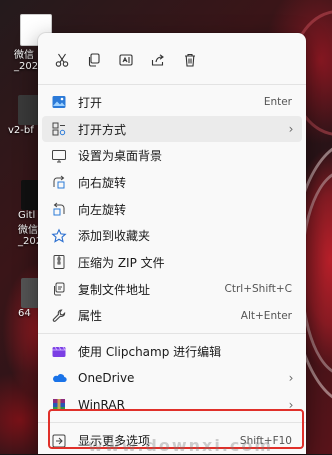 The height and width of the screenshot is (455, 332). Describe the element at coordinates (181, 445) in the screenshot. I see `watermark: www.downxi.com` at that location.